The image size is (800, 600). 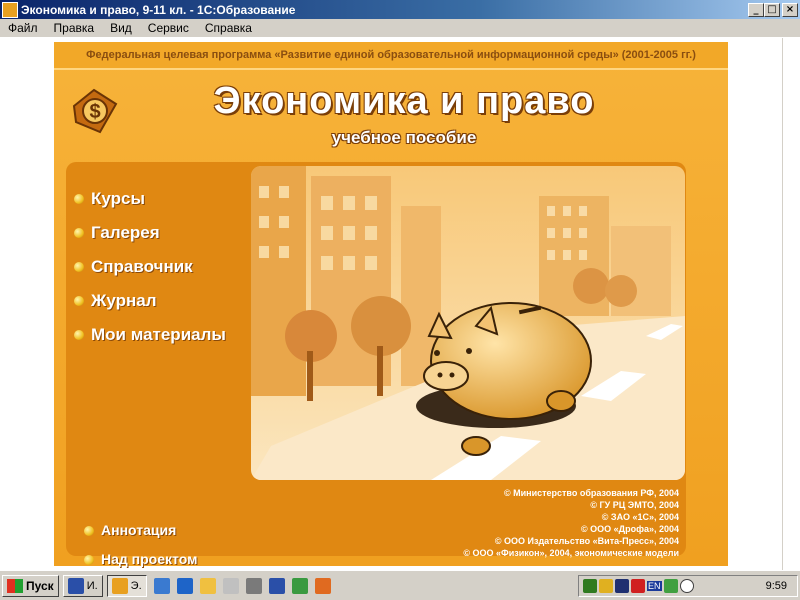 I want to click on volume-icon, so click(x=606, y=585).